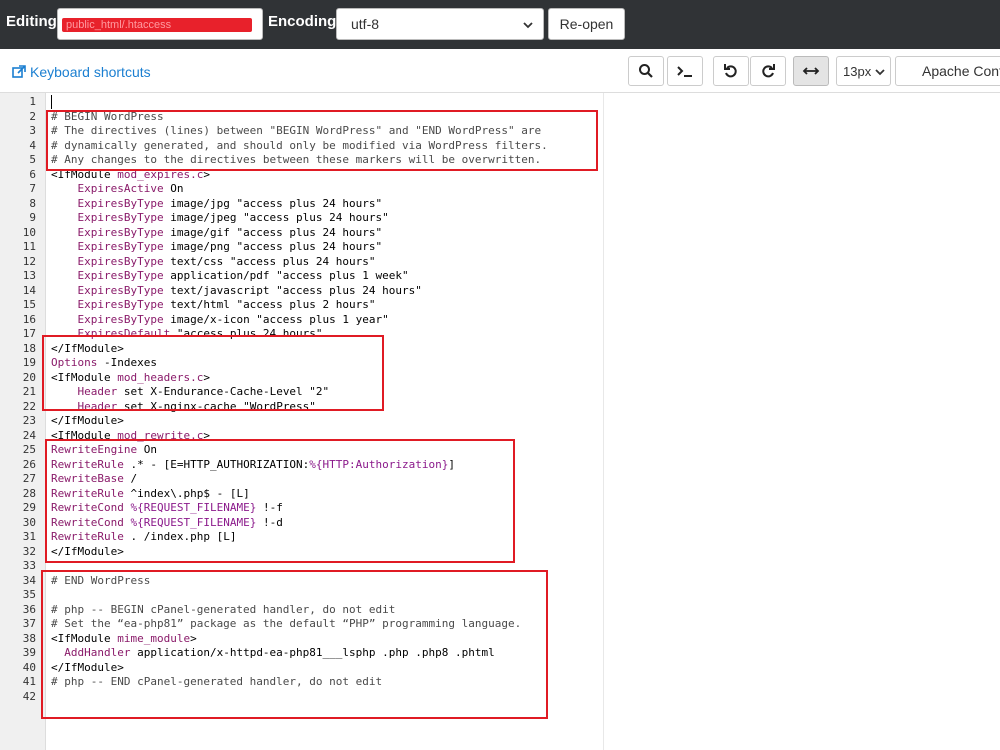 The width and height of the screenshot is (1000, 750). I want to click on command-line-button, so click(685, 71).